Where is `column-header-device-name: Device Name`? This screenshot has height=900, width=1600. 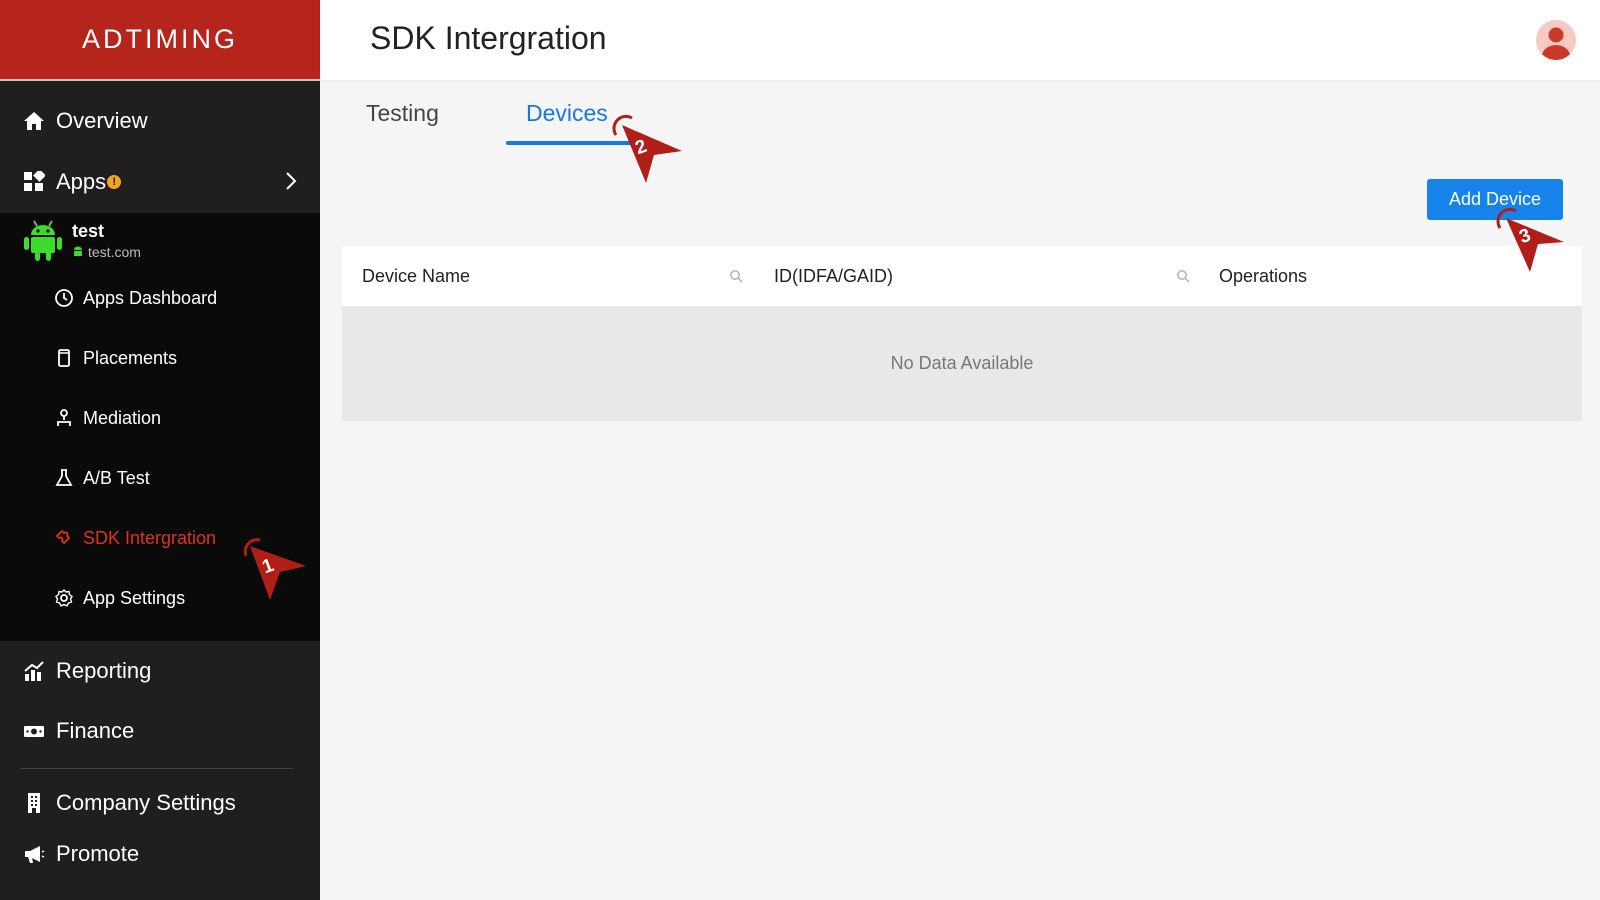
column-header-device-name: Device Name is located at coordinates (416, 276).